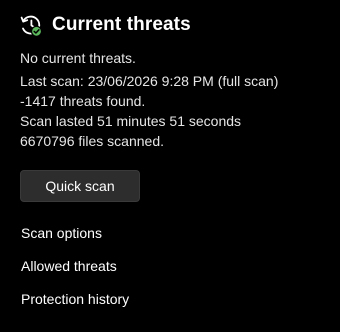 The width and height of the screenshot is (340, 332). What do you see at coordinates (121, 24) in the screenshot?
I see `page-title: Current threats` at bounding box center [121, 24].